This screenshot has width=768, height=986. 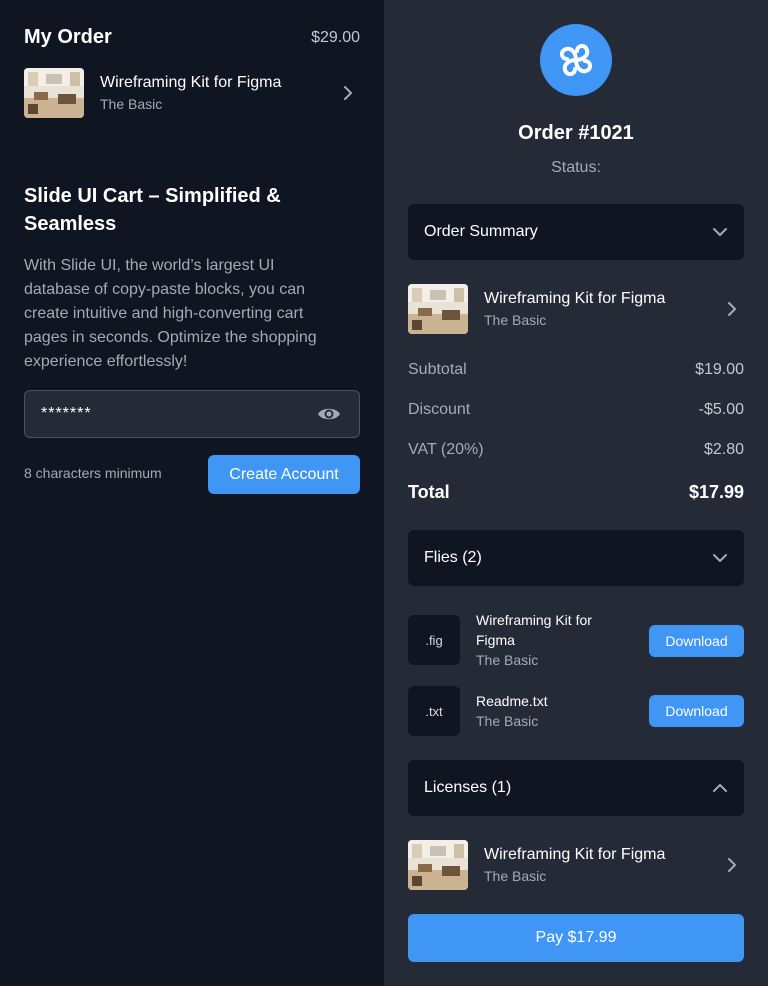 I want to click on subtotal-value: $19.00, so click(x=719, y=369).